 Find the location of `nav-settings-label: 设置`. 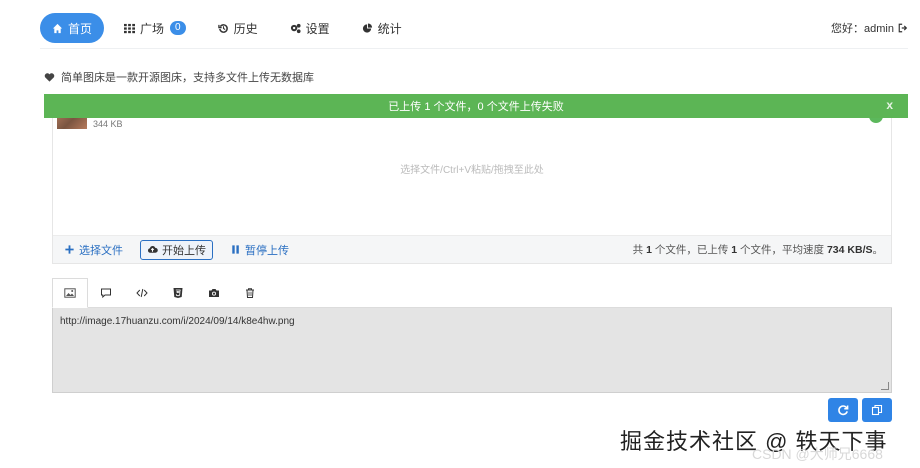

nav-settings-label: 设置 is located at coordinates (317, 28).